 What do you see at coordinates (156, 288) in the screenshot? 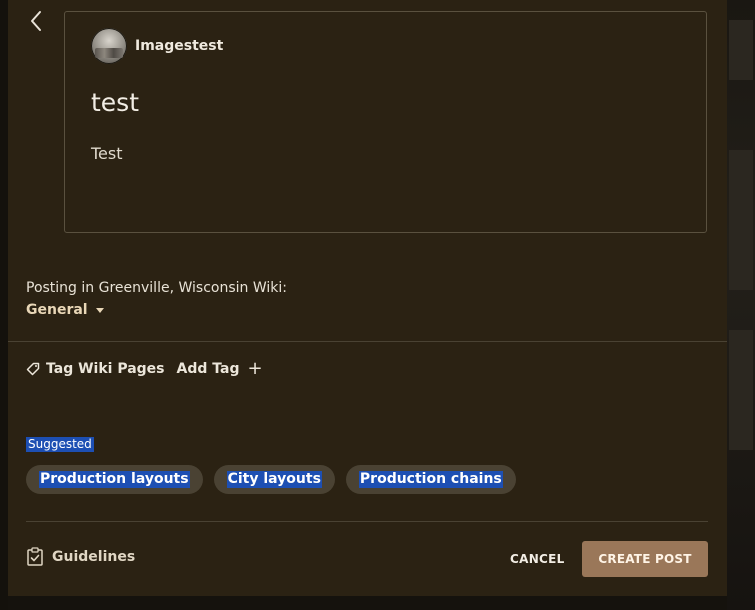
I see `posting-in-label: Posting in Greenville, Wisconsin Wiki:` at bounding box center [156, 288].